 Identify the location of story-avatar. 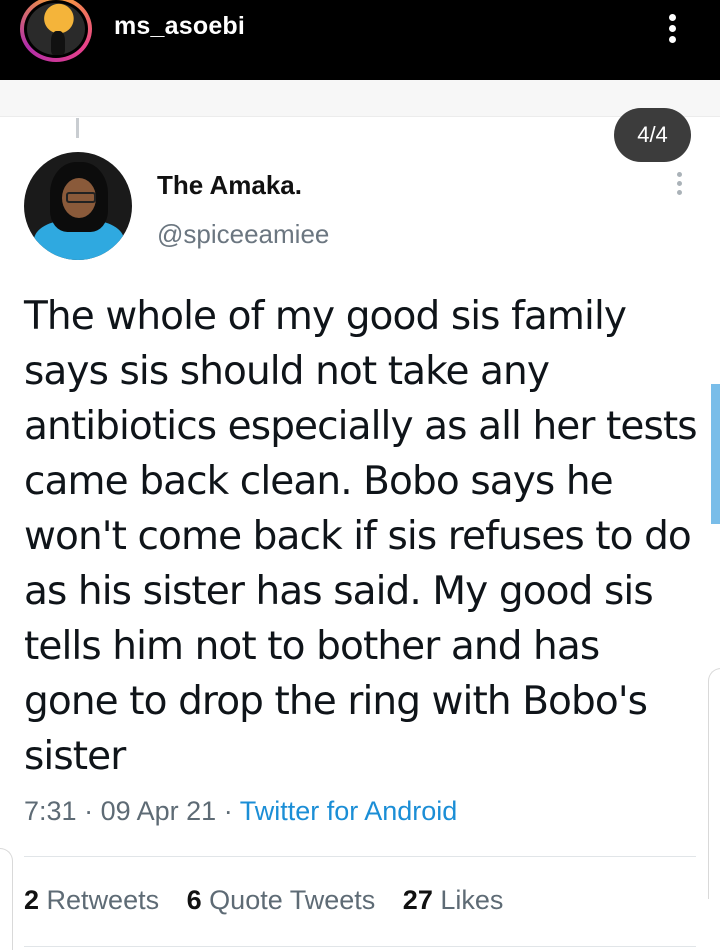
(56, 31).